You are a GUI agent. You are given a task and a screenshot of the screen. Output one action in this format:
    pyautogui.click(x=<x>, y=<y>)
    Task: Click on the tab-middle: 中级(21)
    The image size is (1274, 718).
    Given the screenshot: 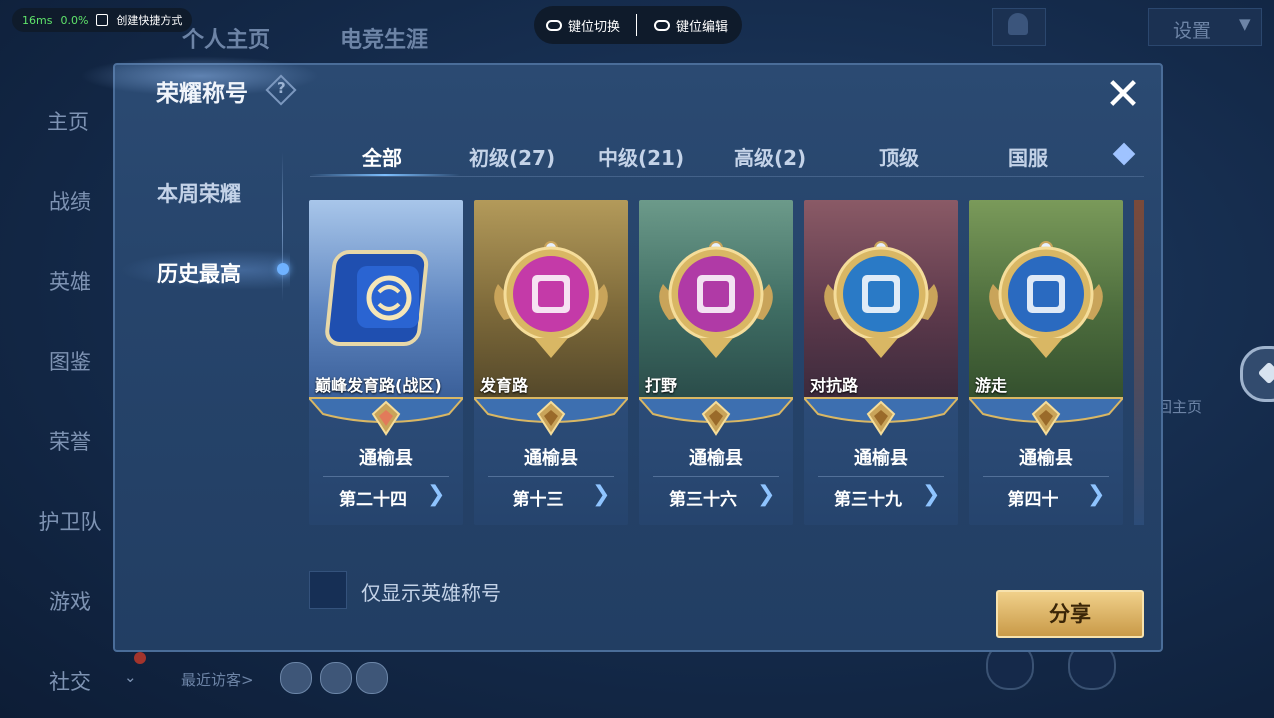 What is the action you would take?
    pyautogui.click(x=641, y=156)
    